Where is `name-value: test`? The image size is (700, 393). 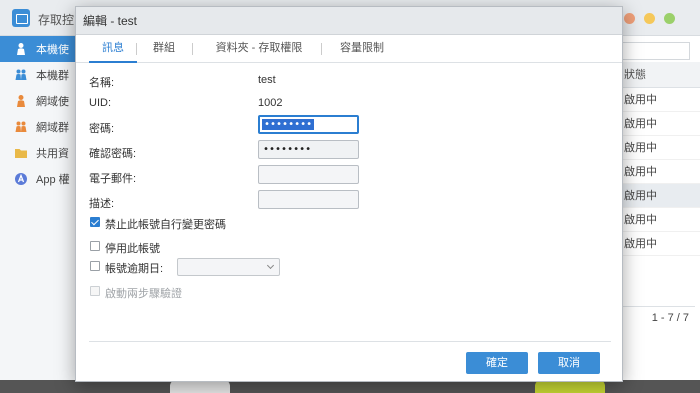 name-value: test is located at coordinates (267, 80).